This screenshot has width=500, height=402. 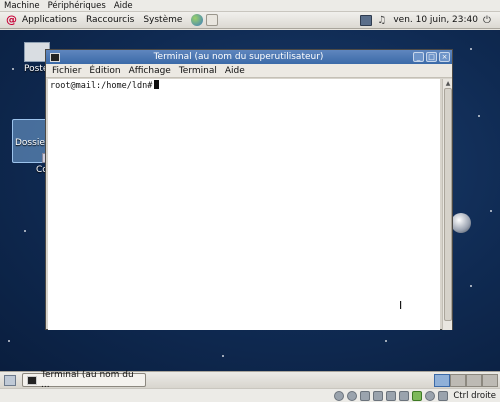 I want to click on vbox-statusbar: Ctrl droite, so click(x=250, y=395).